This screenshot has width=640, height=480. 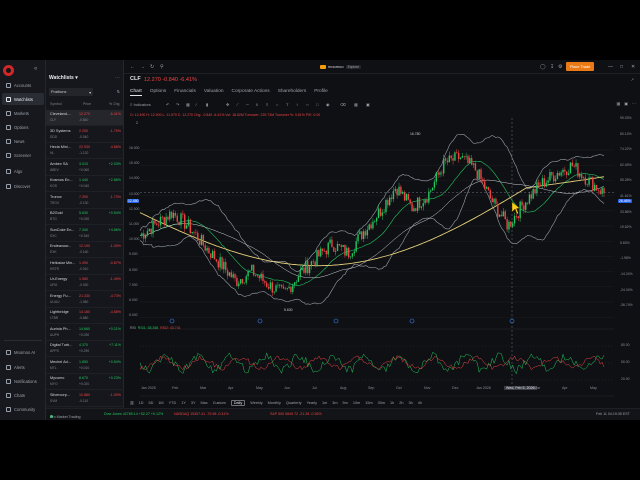 What do you see at coordinates (85, 366) in the screenshot?
I see `watchlist-row: Mechel Ad... MTL 1.850 +0.010 +0.54%` at bounding box center [85, 366].